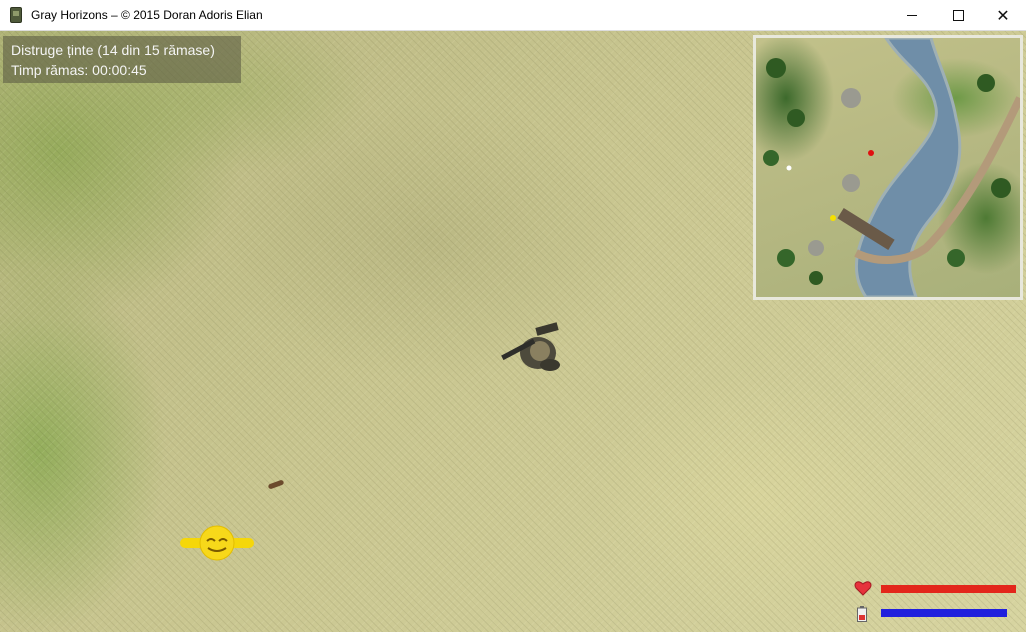 The width and height of the screenshot is (1026, 632). Describe the element at coordinates (217, 543) in the screenshot. I see `target-smiley` at that location.